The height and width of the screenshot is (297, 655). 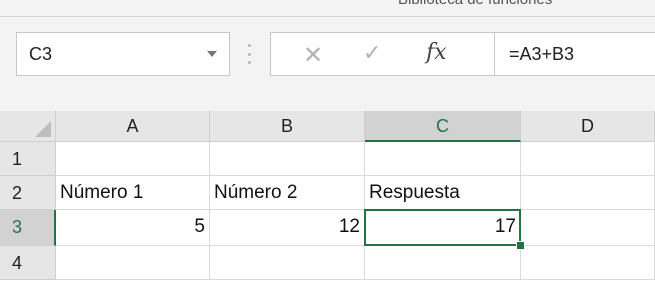 I want to click on cell-d4, so click(x=588, y=263).